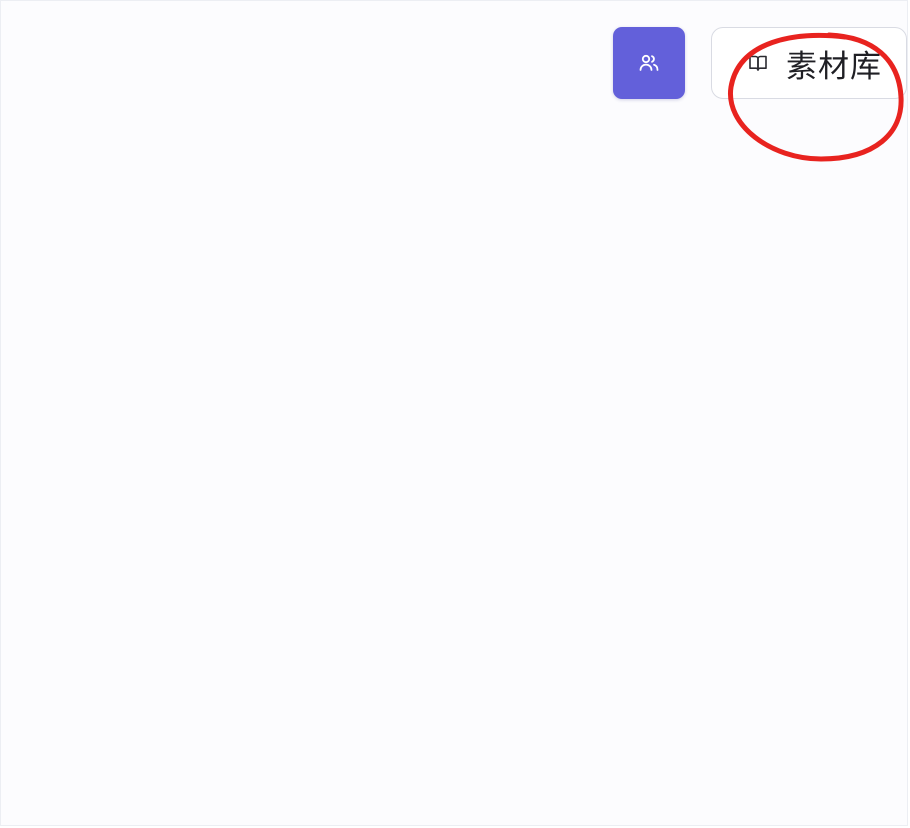  I want to click on book-open-icon, so click(758, 63).